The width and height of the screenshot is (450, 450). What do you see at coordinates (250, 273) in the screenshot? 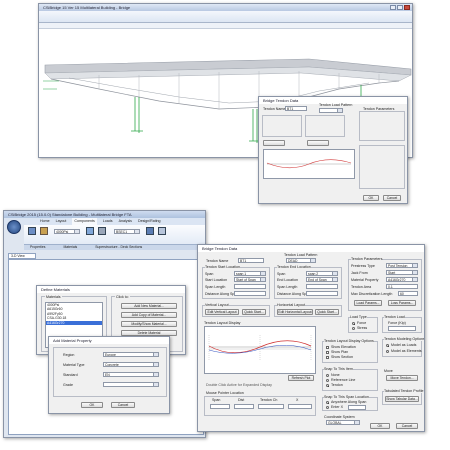
I see `start-span-select: span 1` at bounding box center [250, 273].